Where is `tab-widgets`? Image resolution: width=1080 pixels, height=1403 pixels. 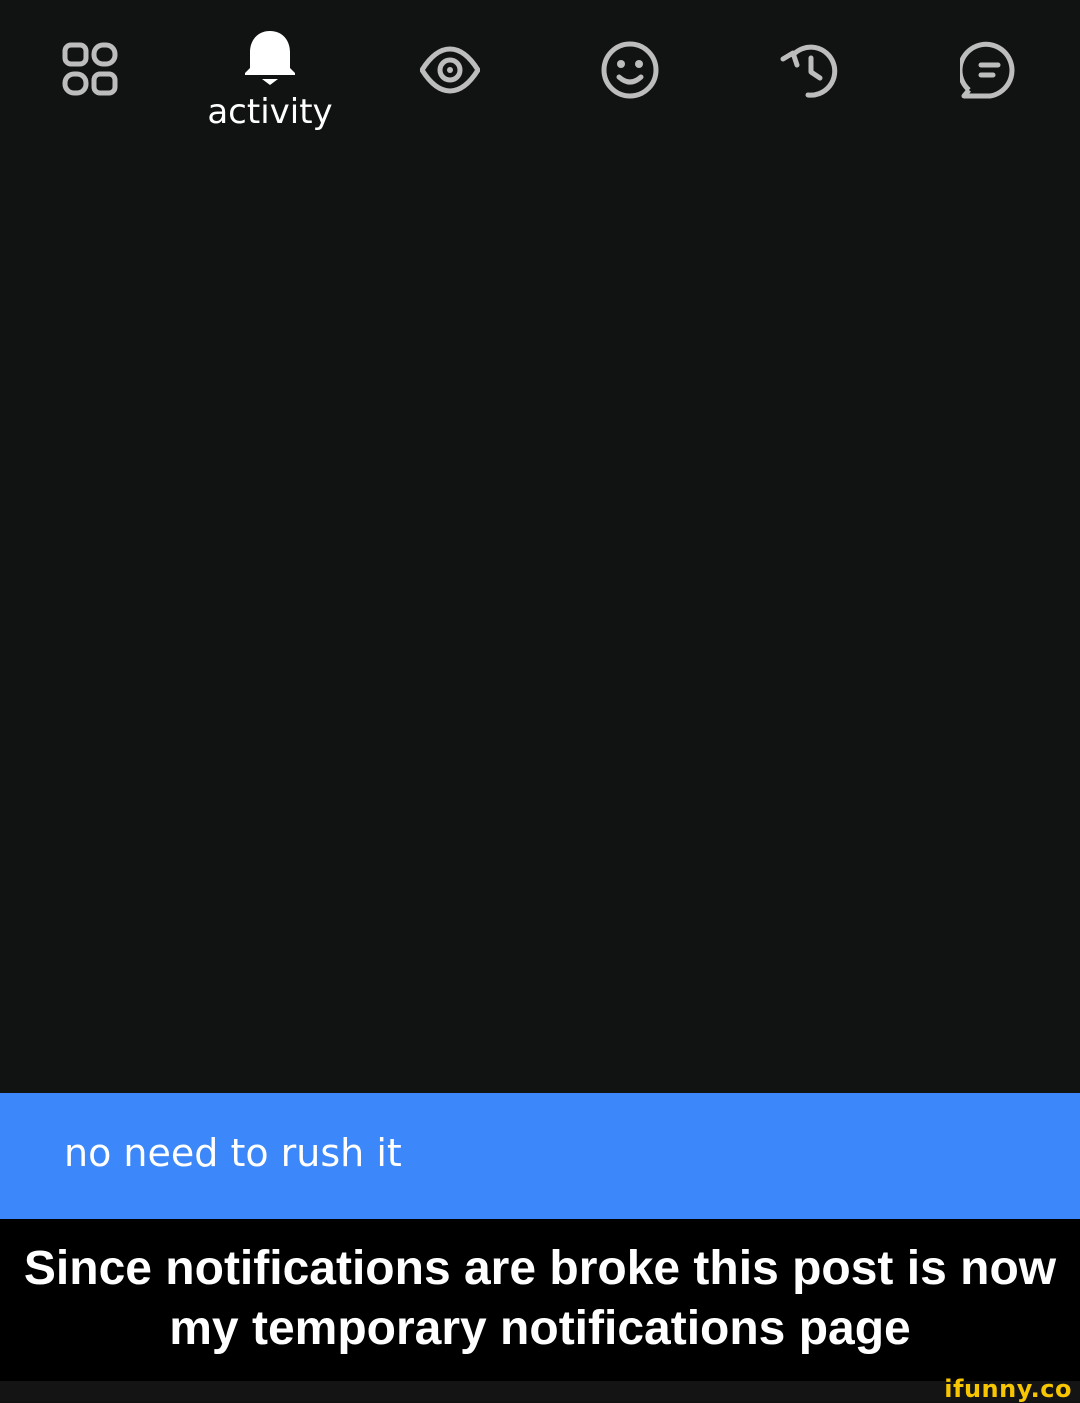
tab-widgets is located at coordinates (90, 70).